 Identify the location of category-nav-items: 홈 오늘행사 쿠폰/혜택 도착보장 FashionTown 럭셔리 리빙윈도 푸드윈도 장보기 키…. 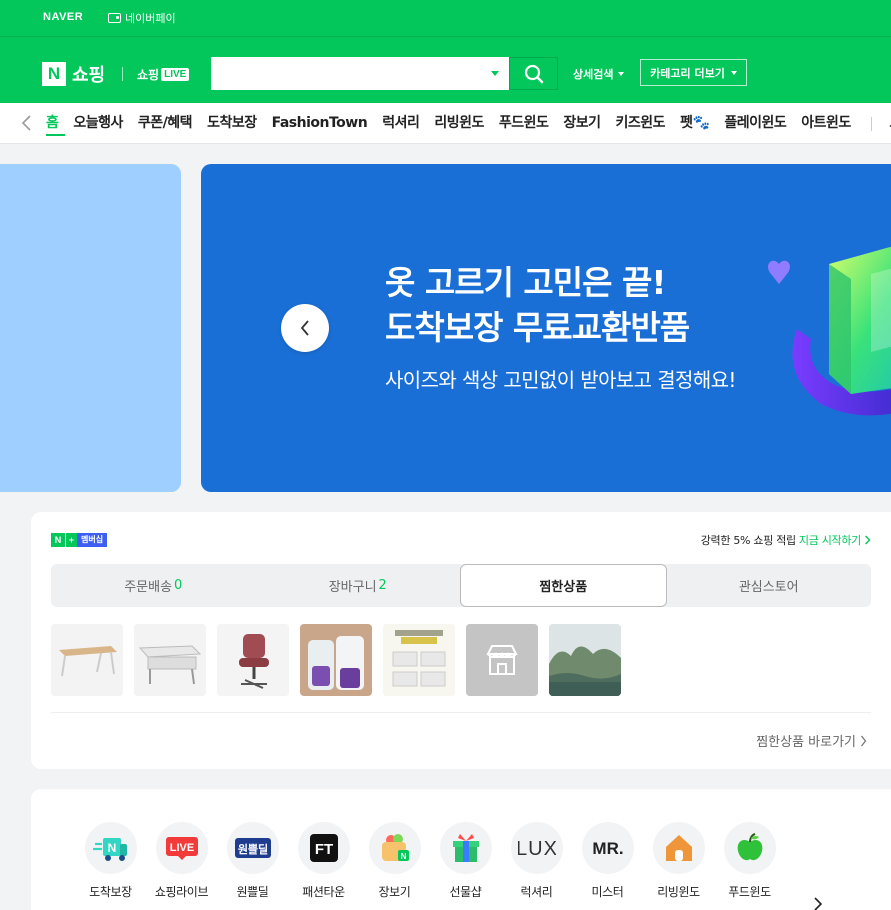
(468, 123).